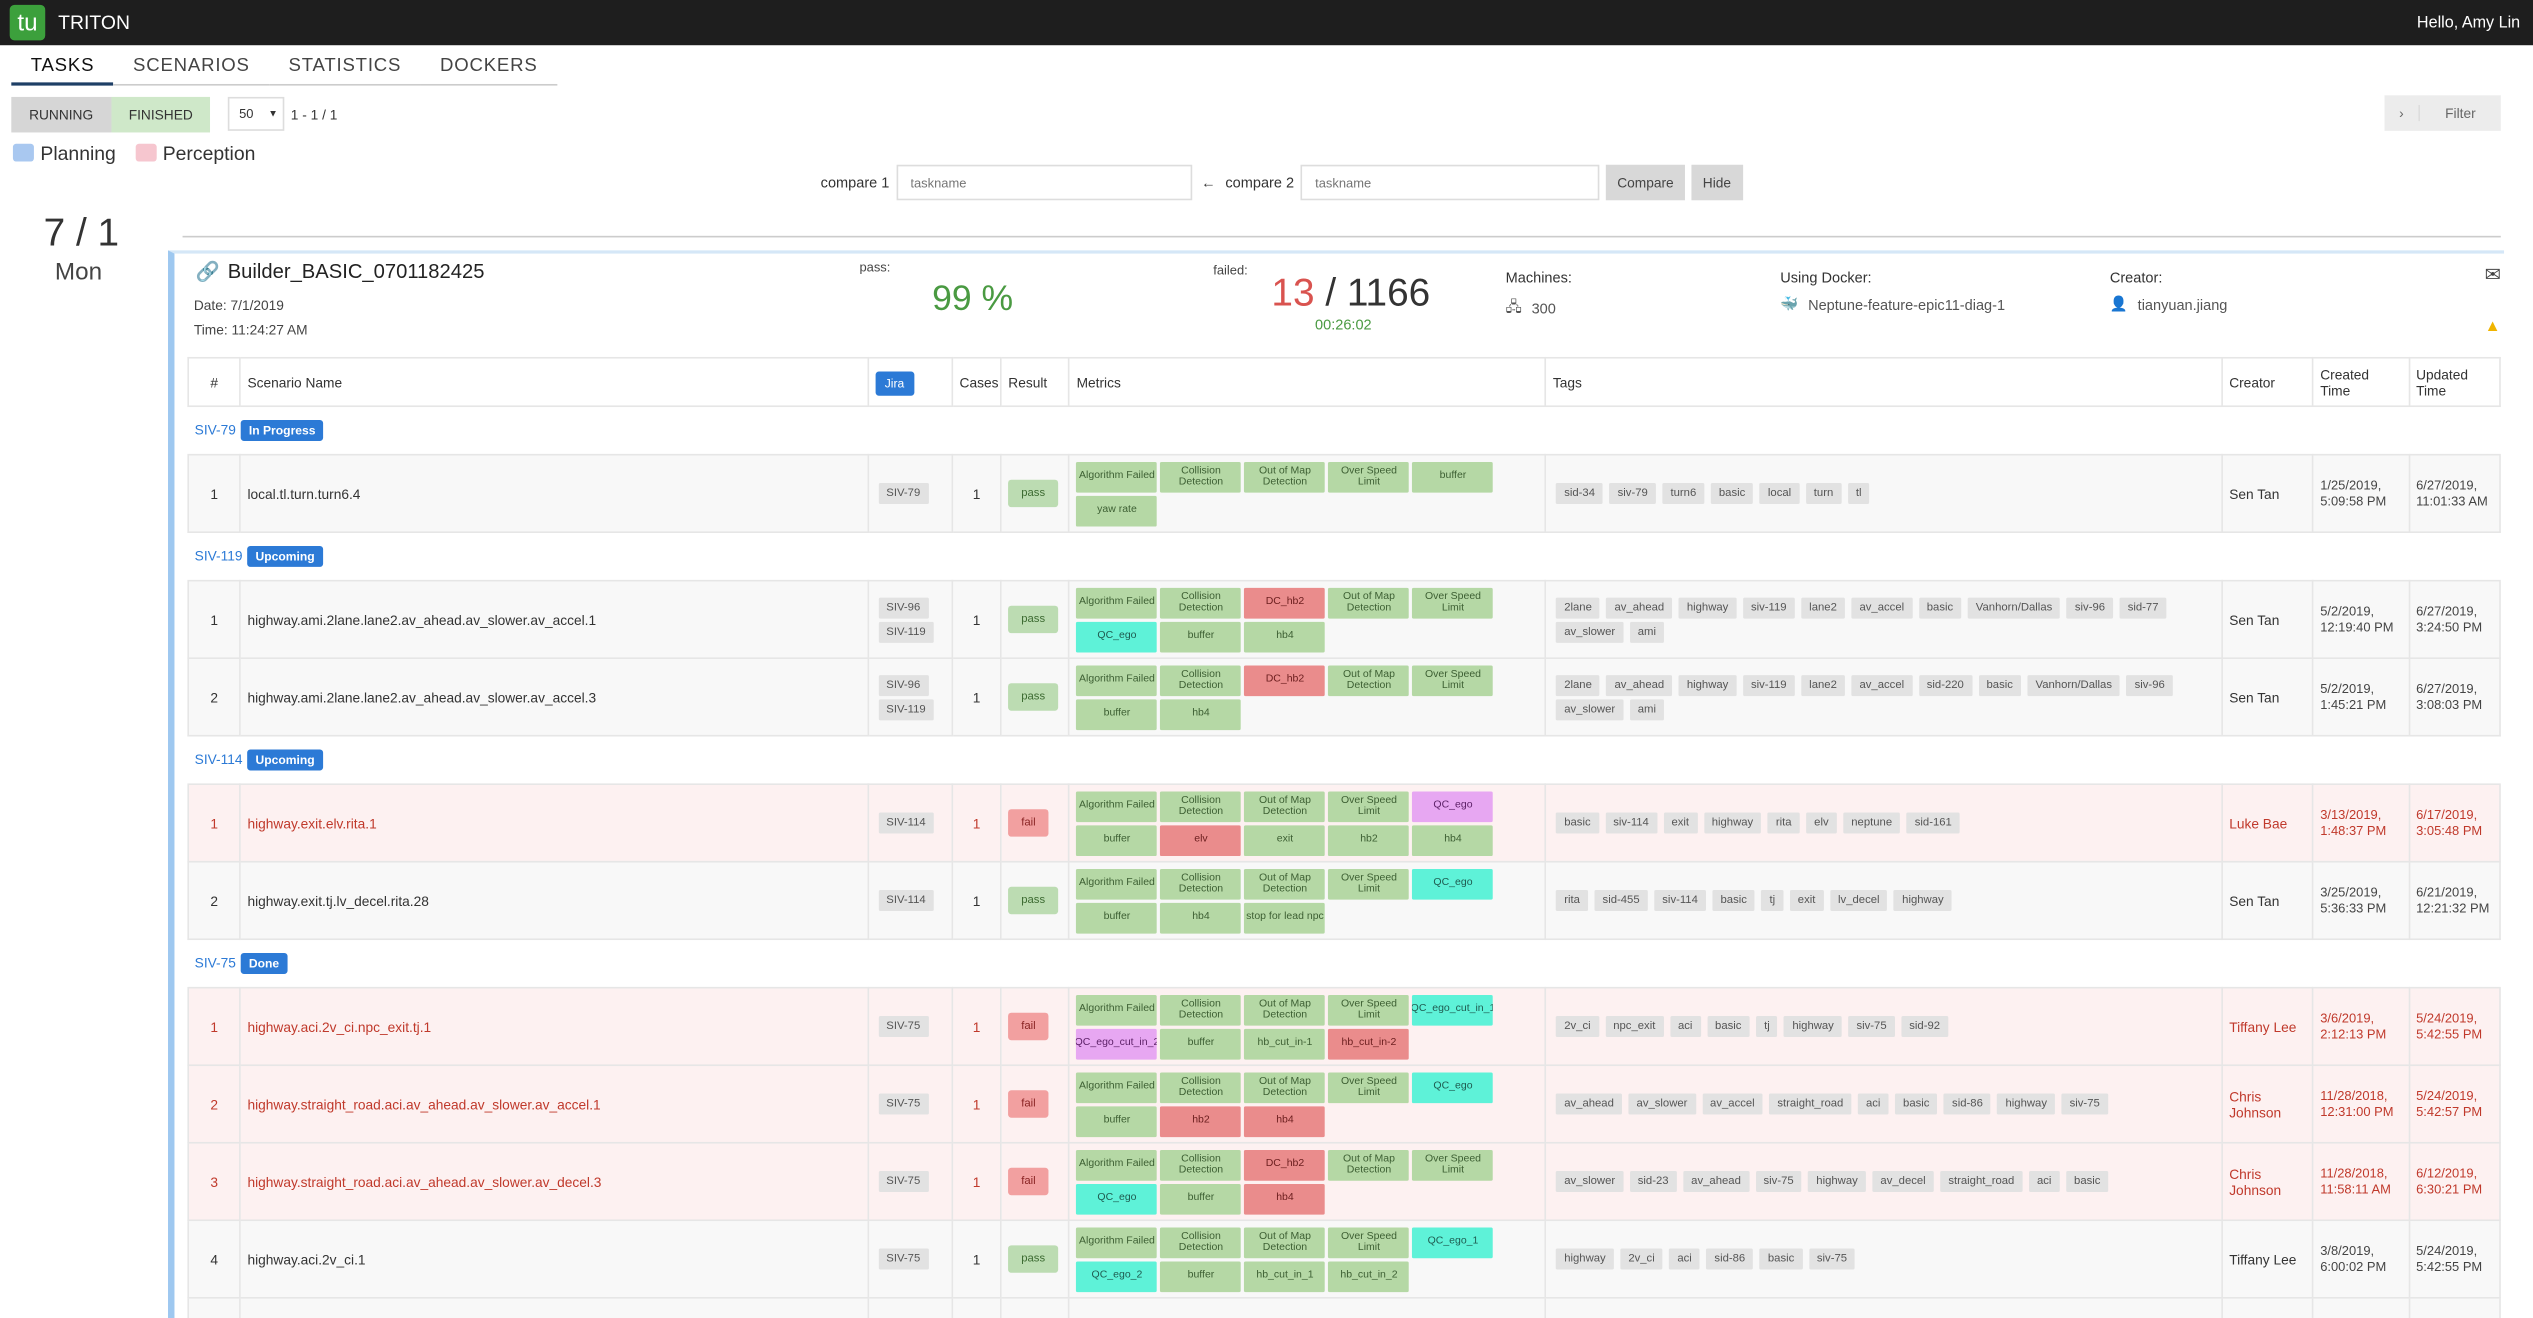  I want to click on compare2-input, so click(1450, 182).